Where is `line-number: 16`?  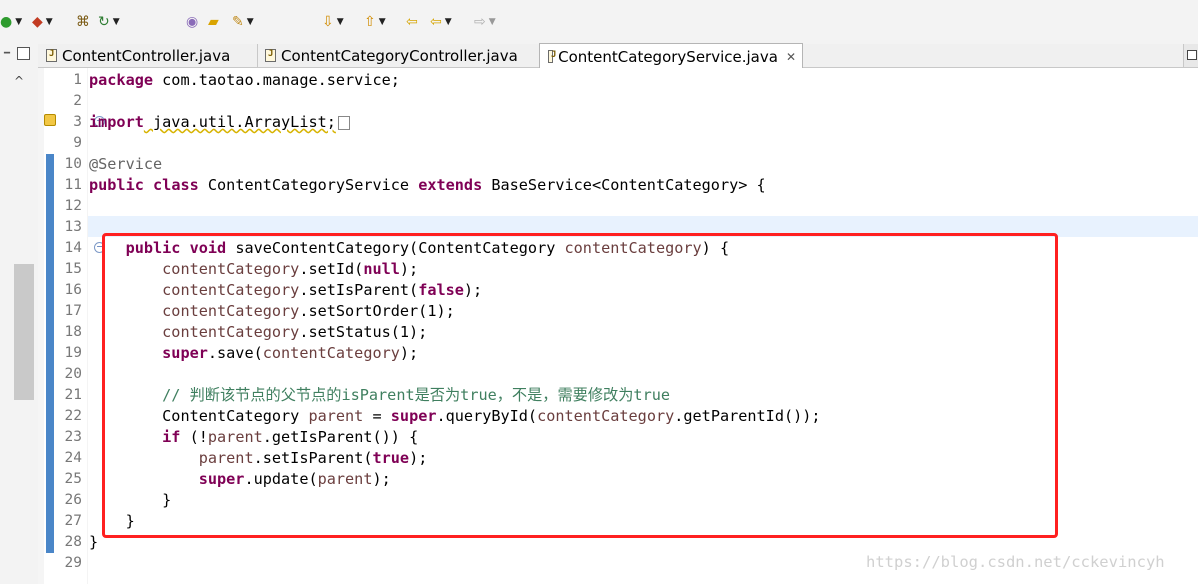 line-number: 16 is located at coordinates (73, 290).